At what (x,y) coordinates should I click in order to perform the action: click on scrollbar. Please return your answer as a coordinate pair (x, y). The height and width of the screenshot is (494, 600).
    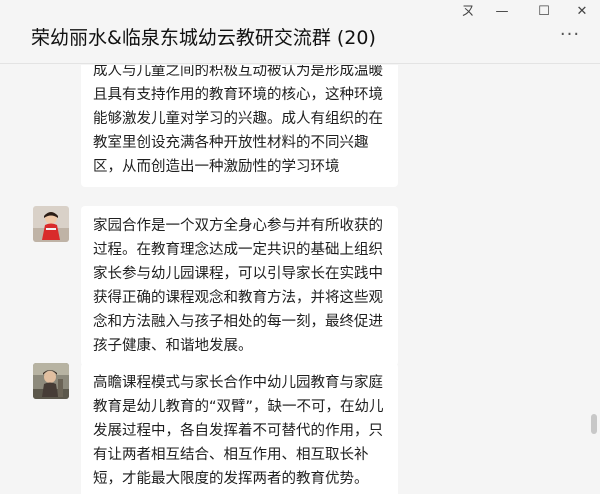
    Looking at the image, I should click on (594, 279).